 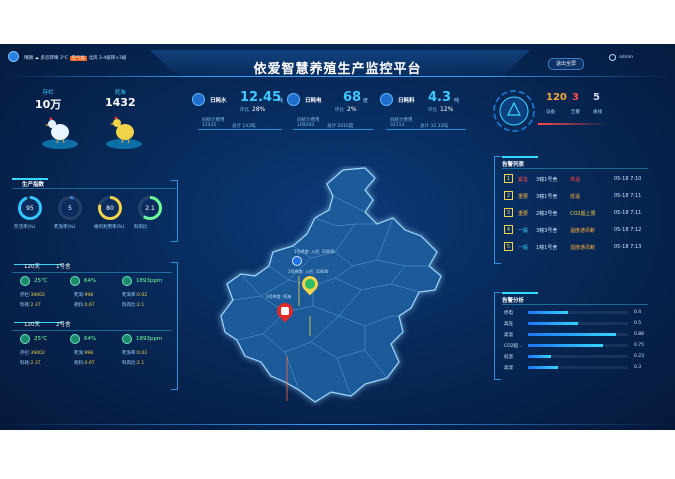 I want to click on dead-block: 死淘 1432, so click(x=120, y=98).